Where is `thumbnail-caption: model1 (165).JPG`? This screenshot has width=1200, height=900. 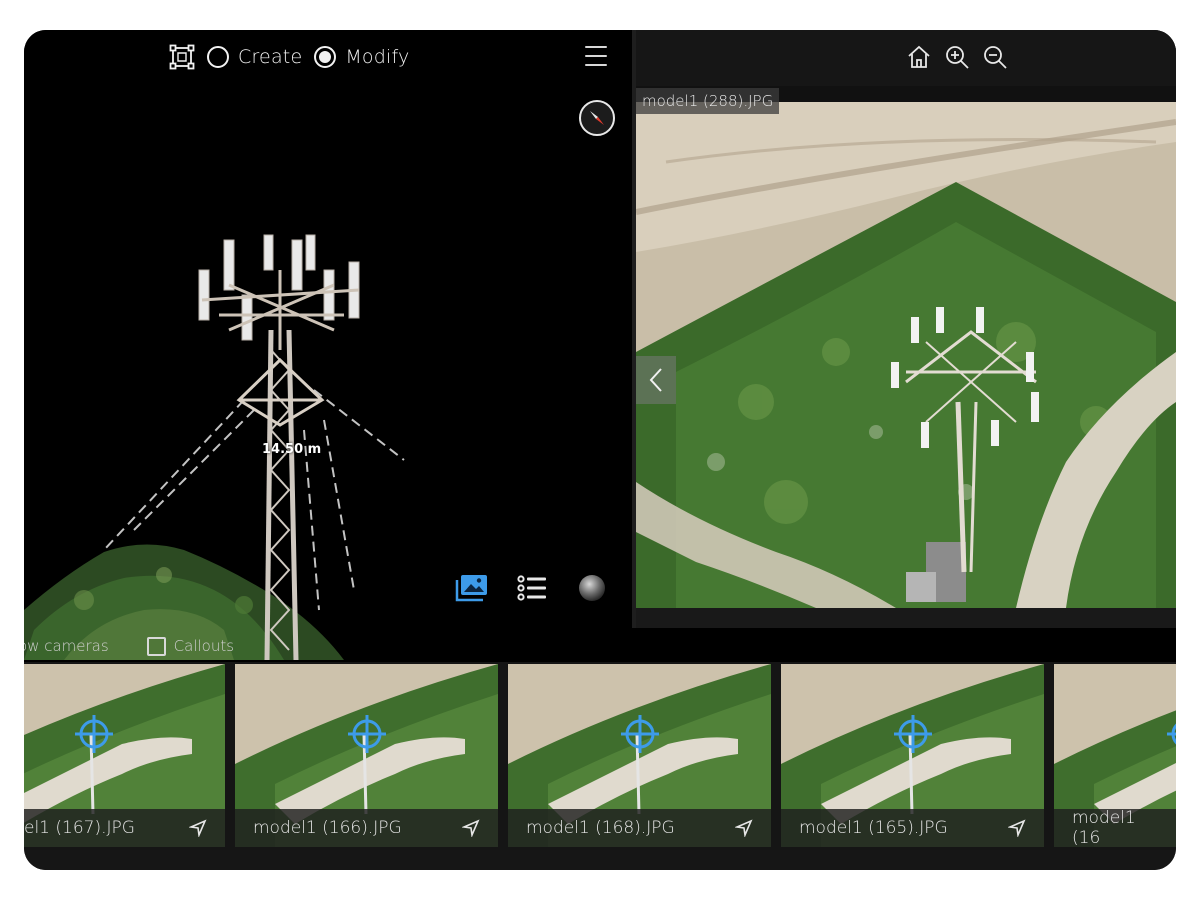 thumbnail-caption: model1 (165).JPG is located at coordinates (912, 828).